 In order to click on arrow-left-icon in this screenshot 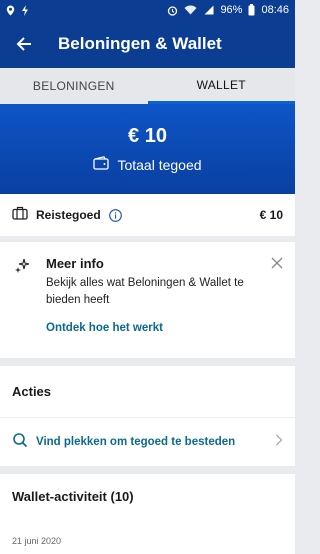, I will do `click(23, 44)`.